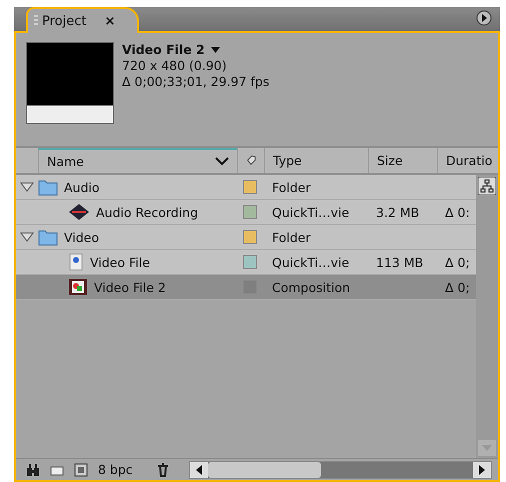 The image size is (506, 482). What do you see at coordinates (81, 237) in the screenshot?
I see `name-cell-text: Video` at bounding box center [81, 237].